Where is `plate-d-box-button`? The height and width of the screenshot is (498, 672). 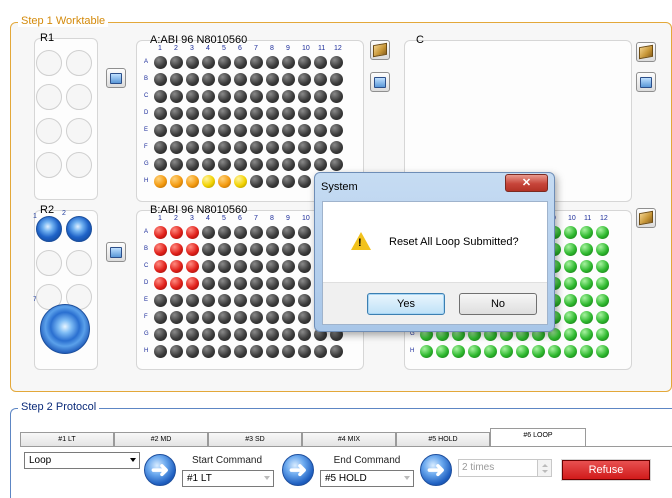 plate-d-box-button is located at coordinates (646, 218).